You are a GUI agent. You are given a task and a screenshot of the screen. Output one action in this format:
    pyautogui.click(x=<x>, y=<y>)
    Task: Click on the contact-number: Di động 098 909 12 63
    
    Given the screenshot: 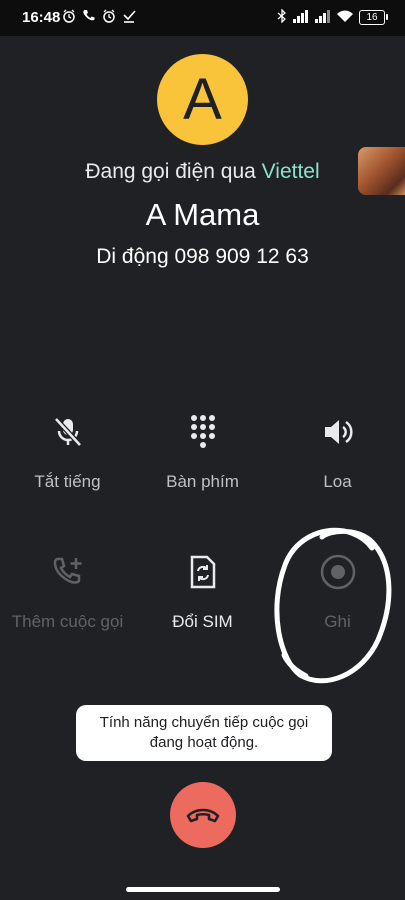 What is the action you would take?
    pyautogui.click(x=202, y=256)
    